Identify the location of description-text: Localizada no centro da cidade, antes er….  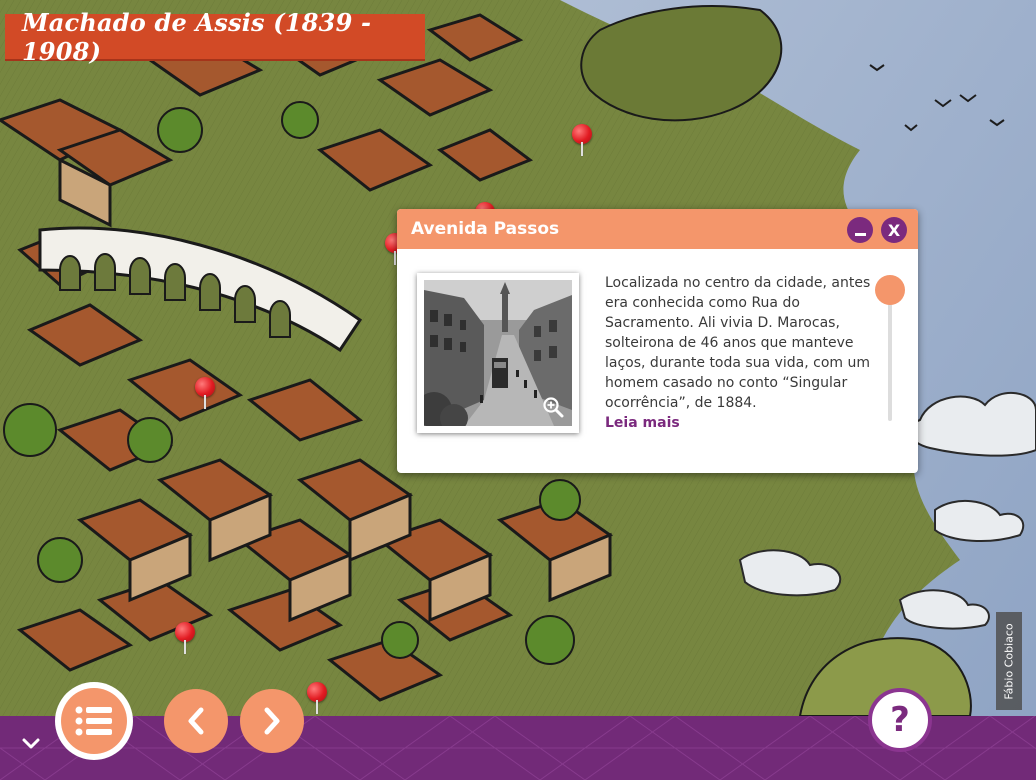
(738, 343).